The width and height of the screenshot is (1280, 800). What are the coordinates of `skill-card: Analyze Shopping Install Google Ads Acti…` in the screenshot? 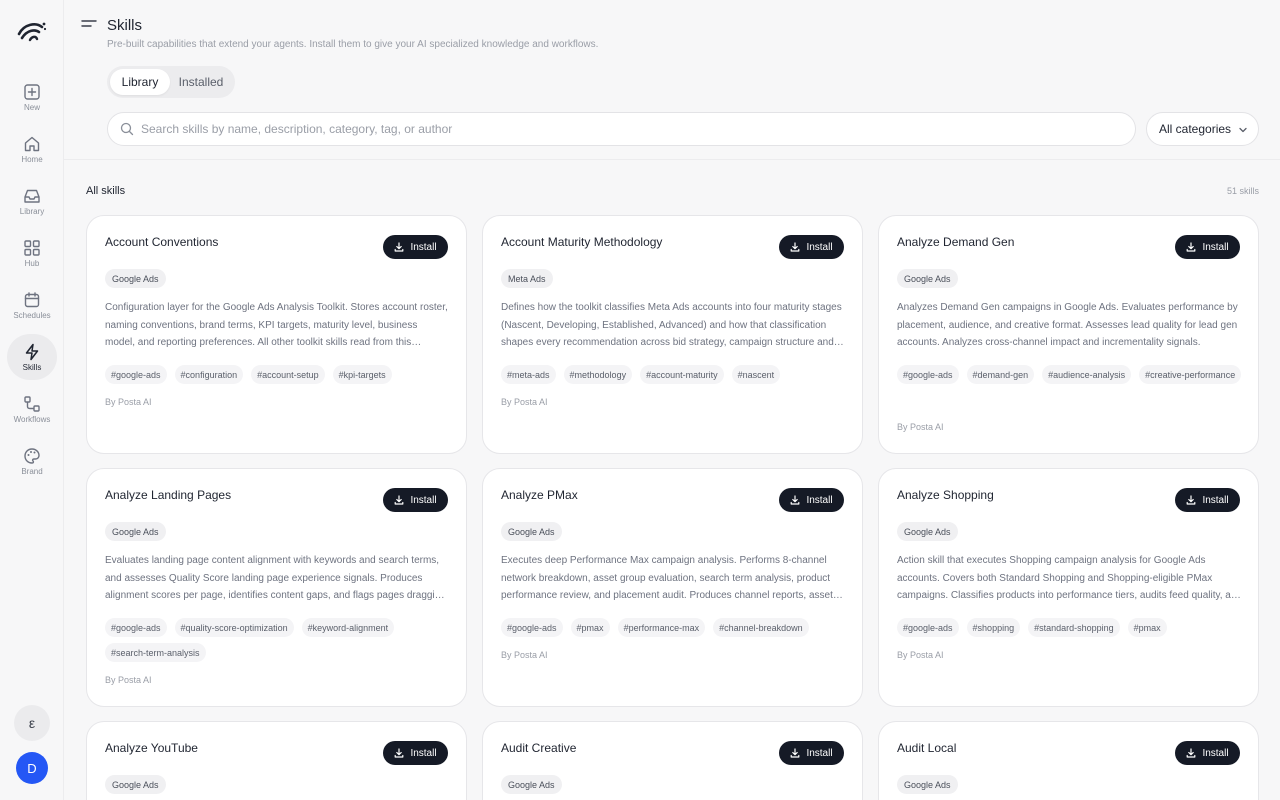 It's located at (1068, 587).